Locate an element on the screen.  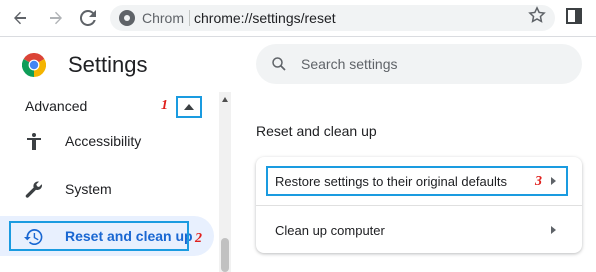
chrome-logo-icon is located at coordinates (34, 65).